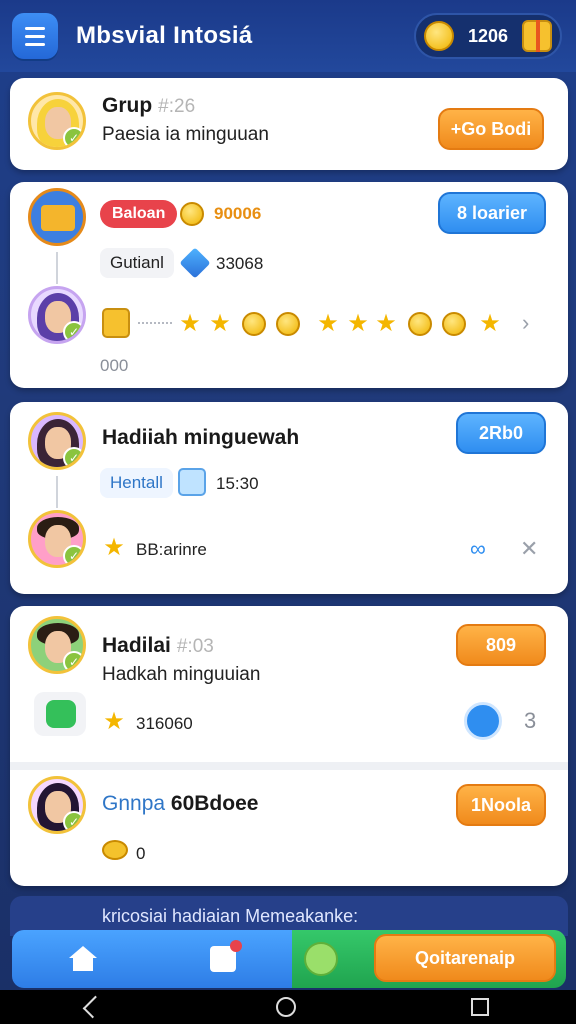 Image resolution: width=576 pixels, height=1024 pixels. I want to click on group-card: Grup#:26 Paesia ia minguuan +Go Bodi, so click(289, 124).